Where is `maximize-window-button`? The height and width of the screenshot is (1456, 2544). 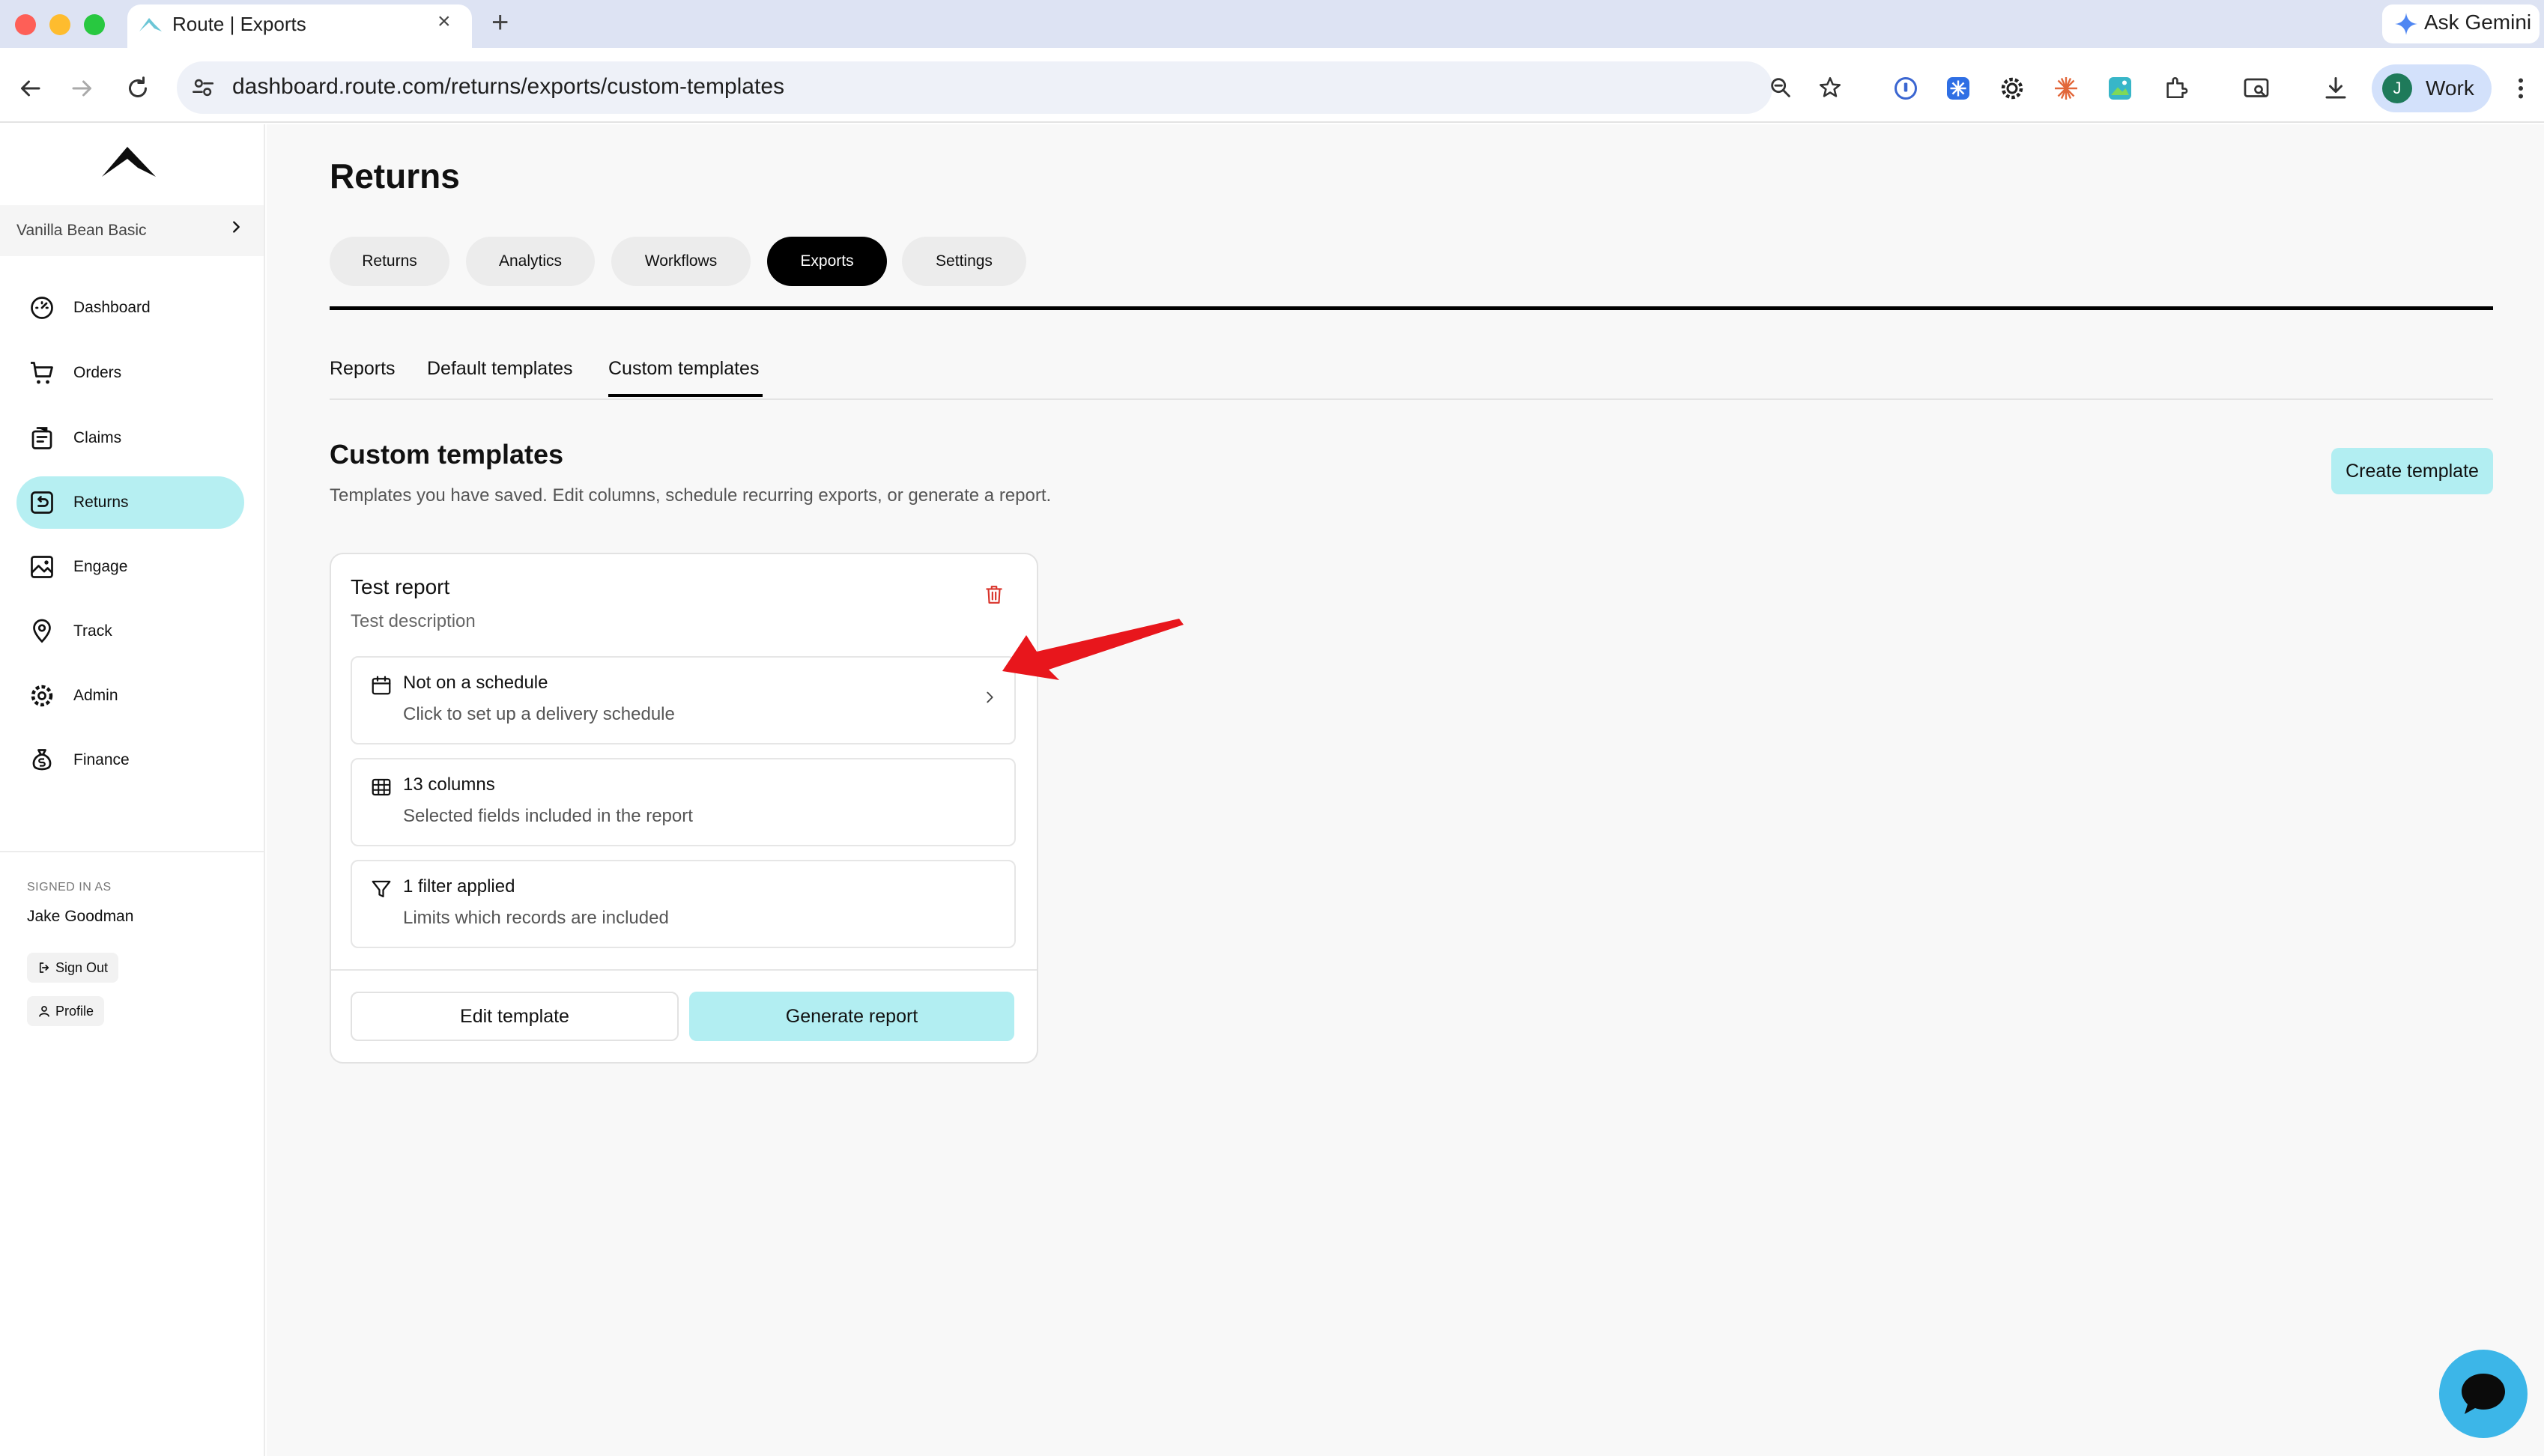
maximize-window-button is located at coordinates (94, 24).